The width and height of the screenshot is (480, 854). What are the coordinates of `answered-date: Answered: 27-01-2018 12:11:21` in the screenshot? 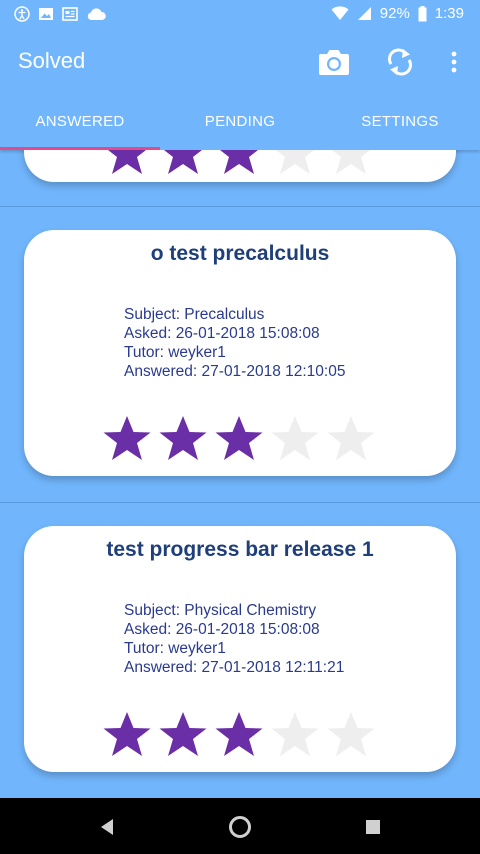 It's located at (234, 667).